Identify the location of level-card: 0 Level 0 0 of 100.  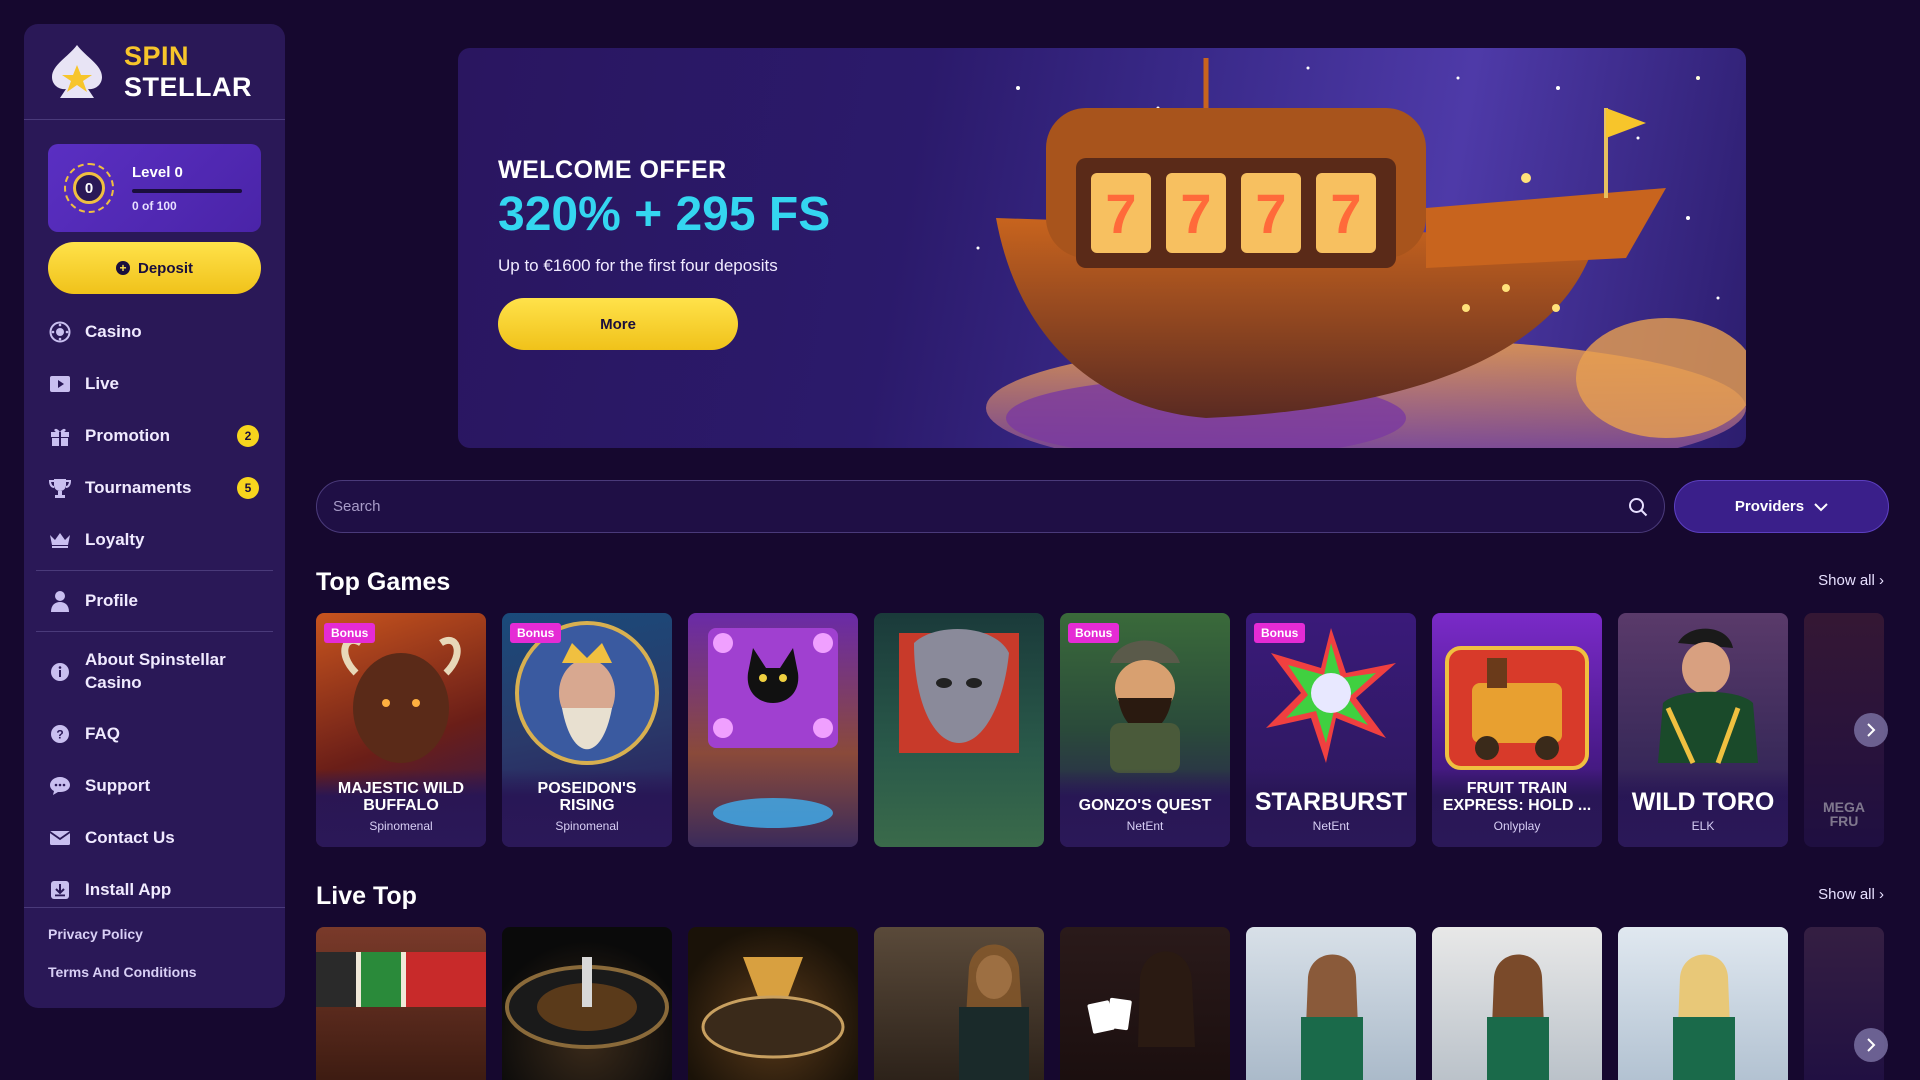
(154, 188).